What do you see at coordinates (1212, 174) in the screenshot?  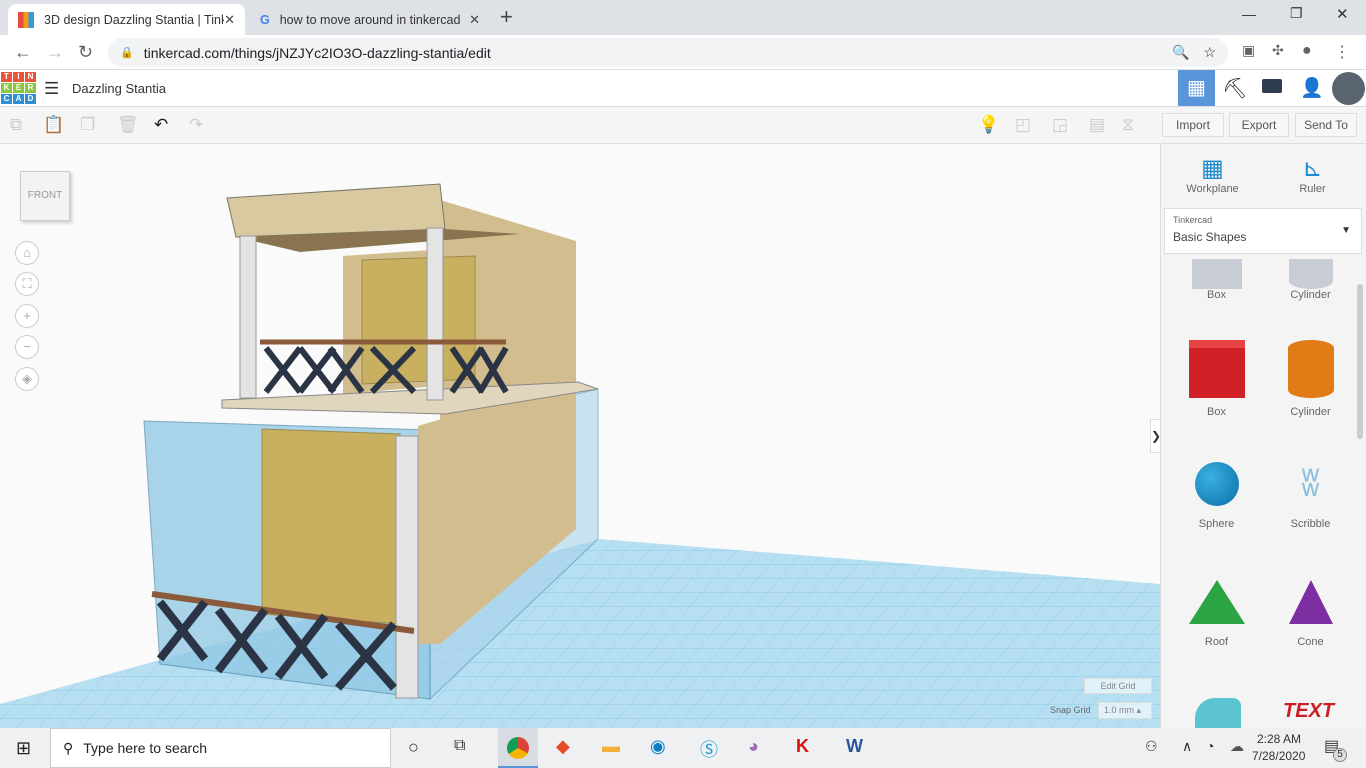 I see `workplane-button: ▦ Workplane` at bounding box center [1212, 174].